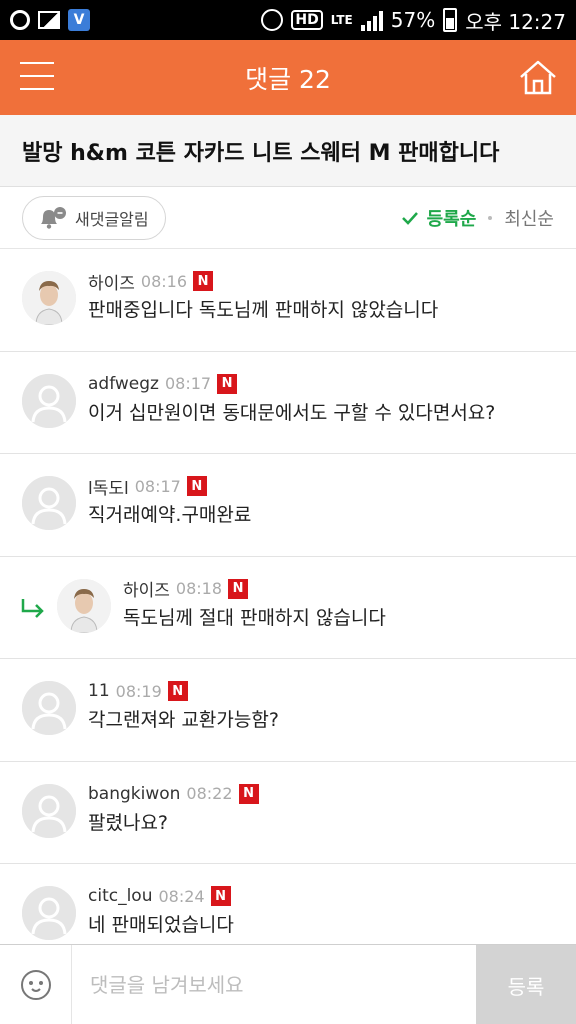 This screenshot has height=1024, width=576. I want to click on comment-time: 08:19, so click(138, 691).